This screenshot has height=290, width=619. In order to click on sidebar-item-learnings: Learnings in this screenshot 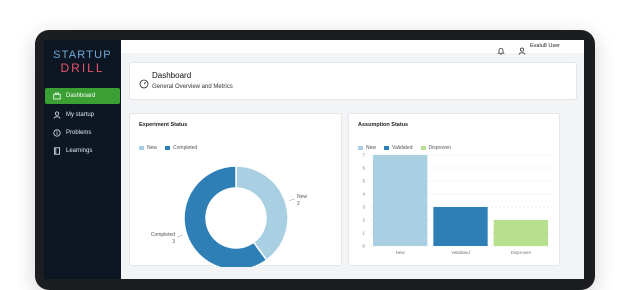, I will do `click(82, 151)`.